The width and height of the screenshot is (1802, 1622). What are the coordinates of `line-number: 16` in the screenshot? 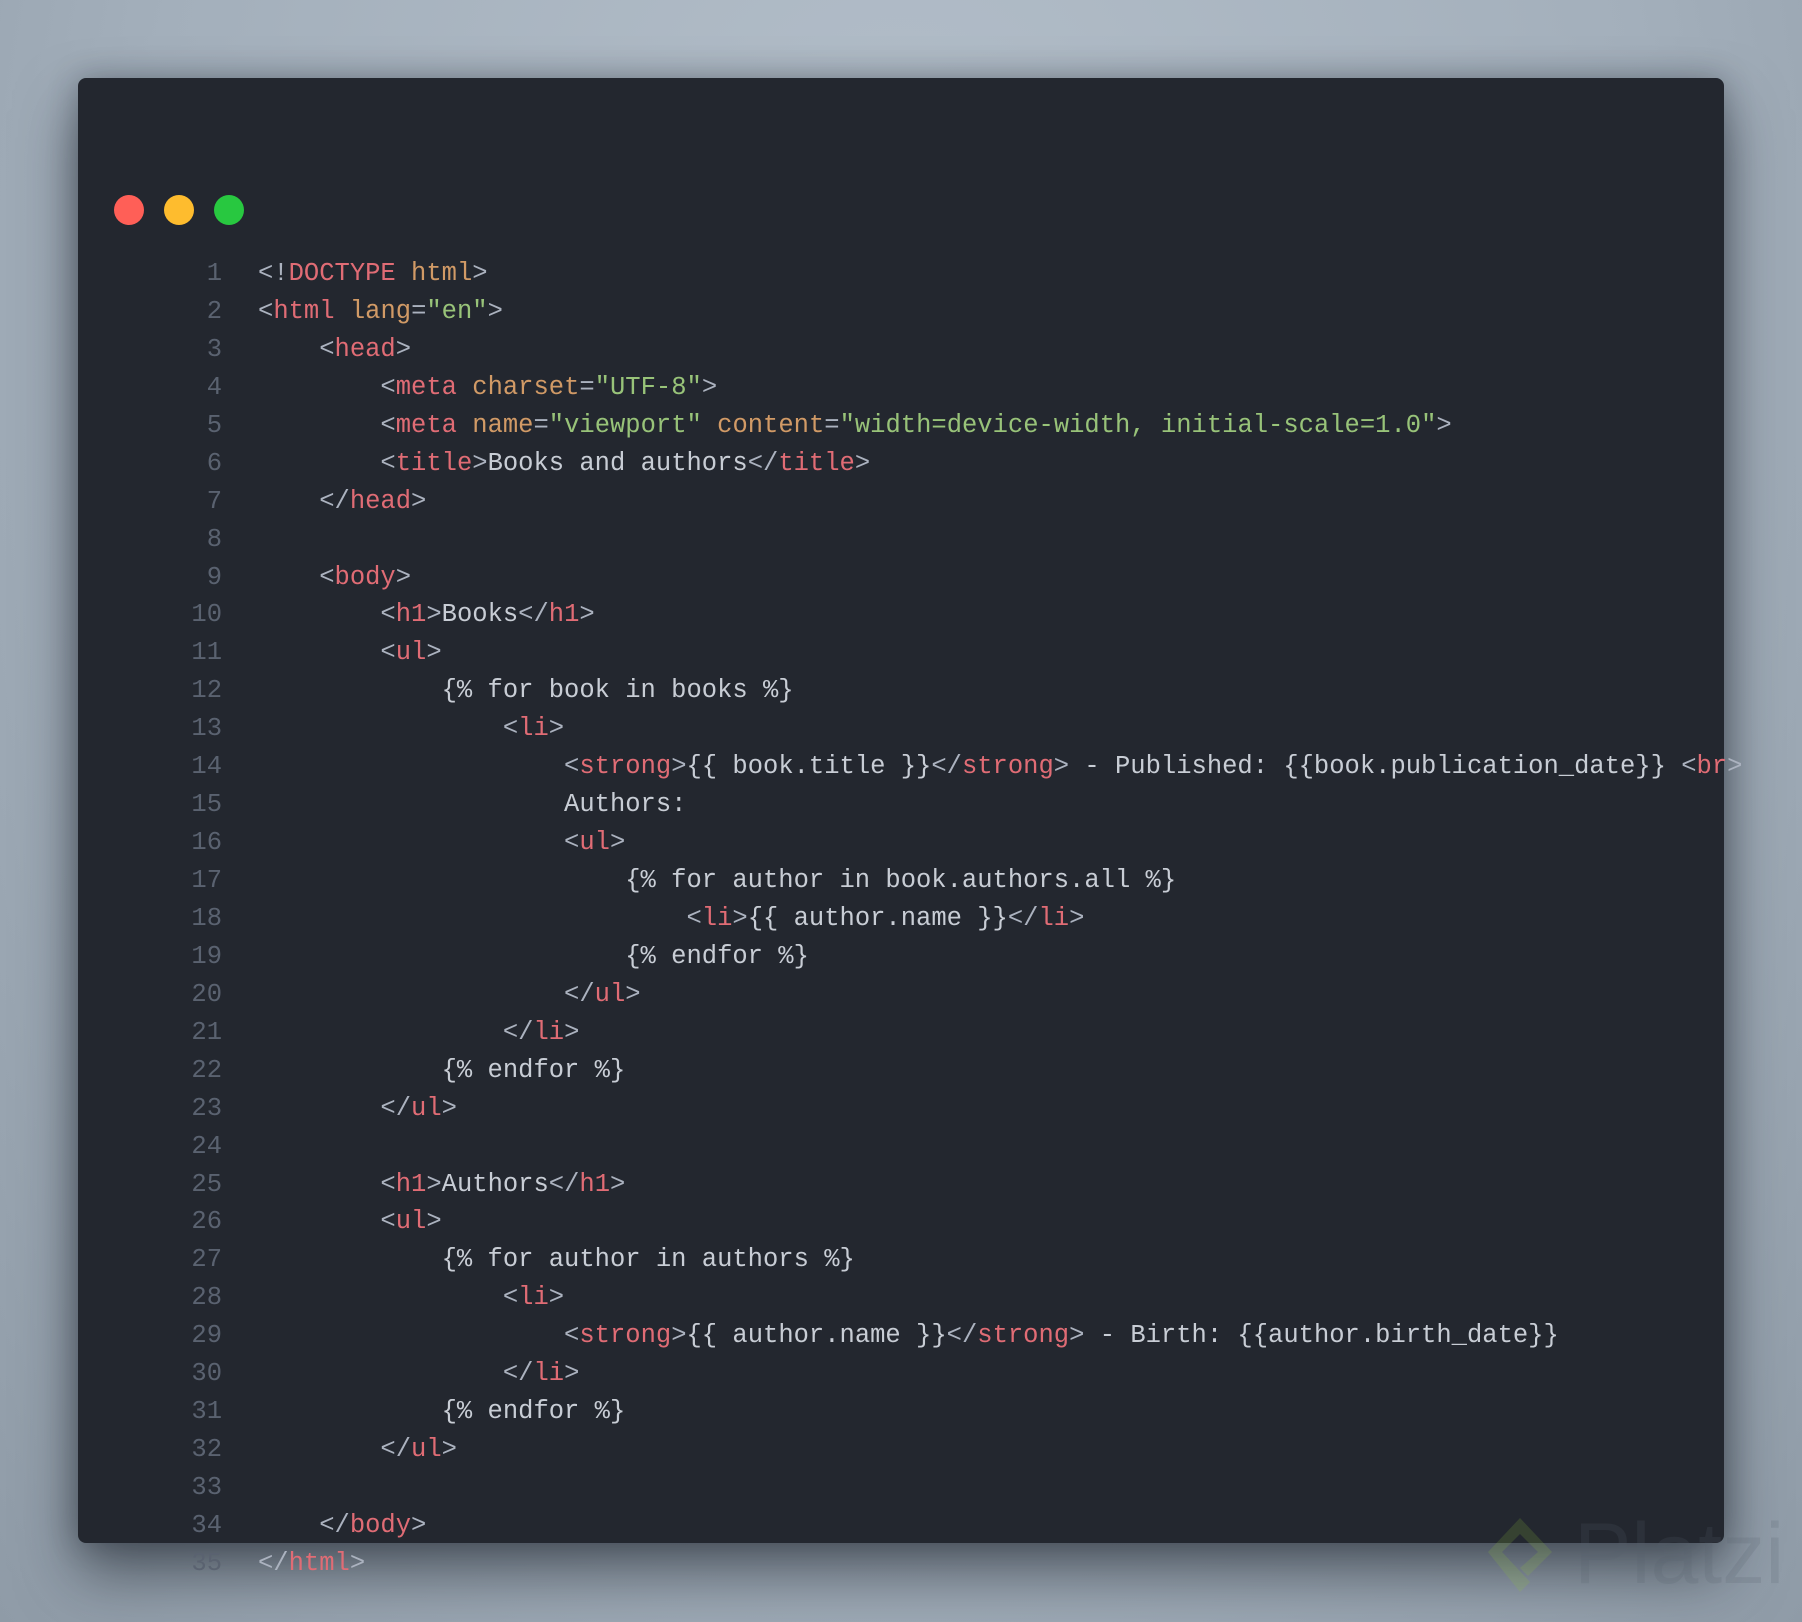 It's located at (206, 843).